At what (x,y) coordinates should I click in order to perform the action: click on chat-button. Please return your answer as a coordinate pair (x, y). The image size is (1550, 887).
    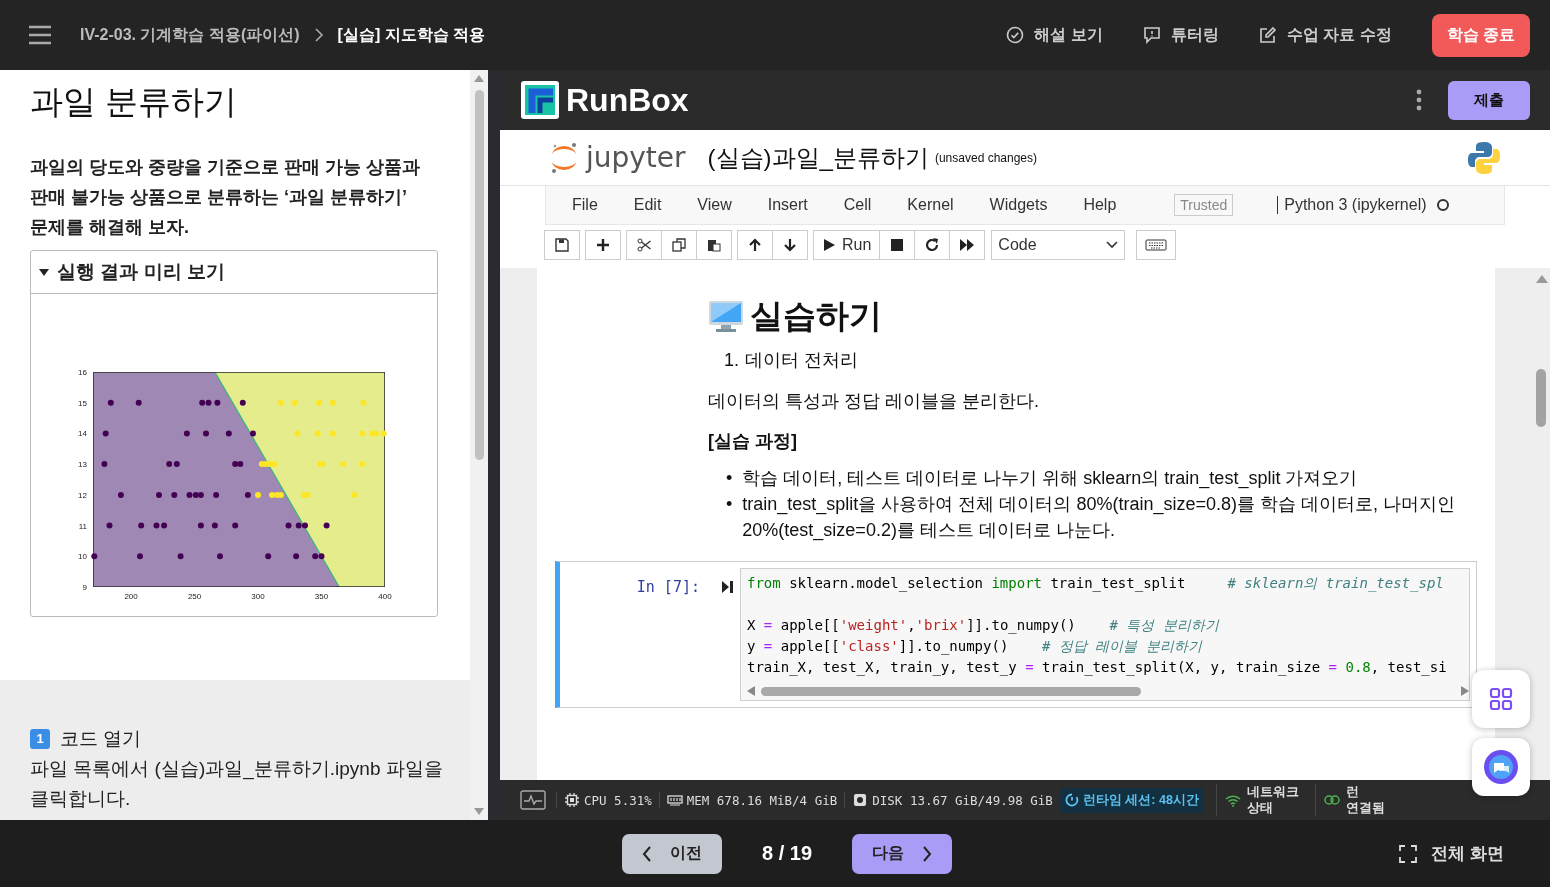
    Looking at the image, I should click on (1501, 767).